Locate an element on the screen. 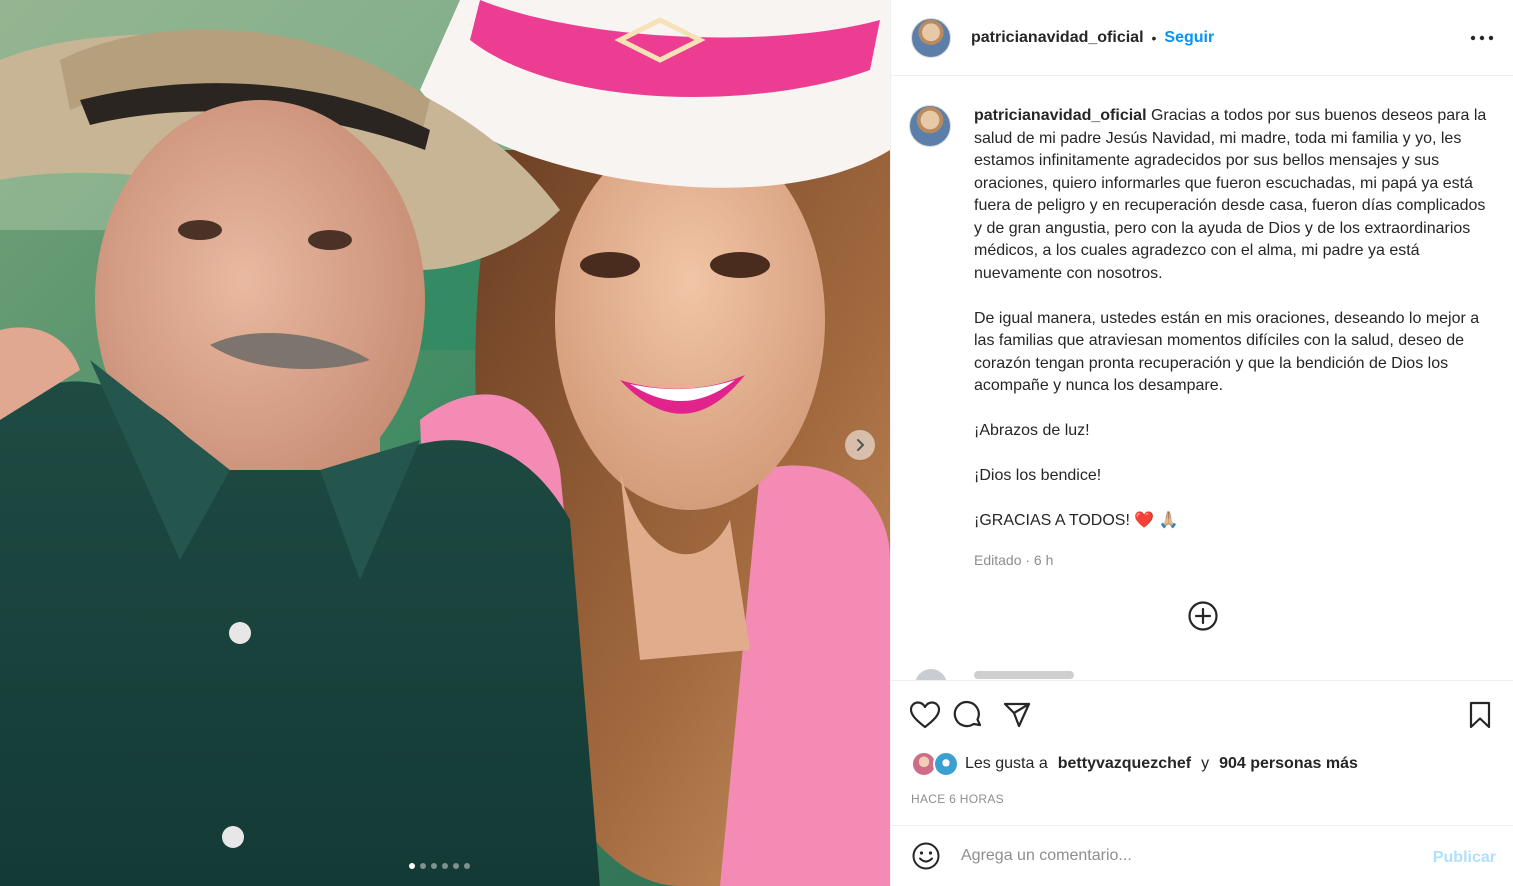 The width and height of the screenshot is (1513, 886). post-timestamp: HACE 6 HORAS is located at coordinates (957, 799).